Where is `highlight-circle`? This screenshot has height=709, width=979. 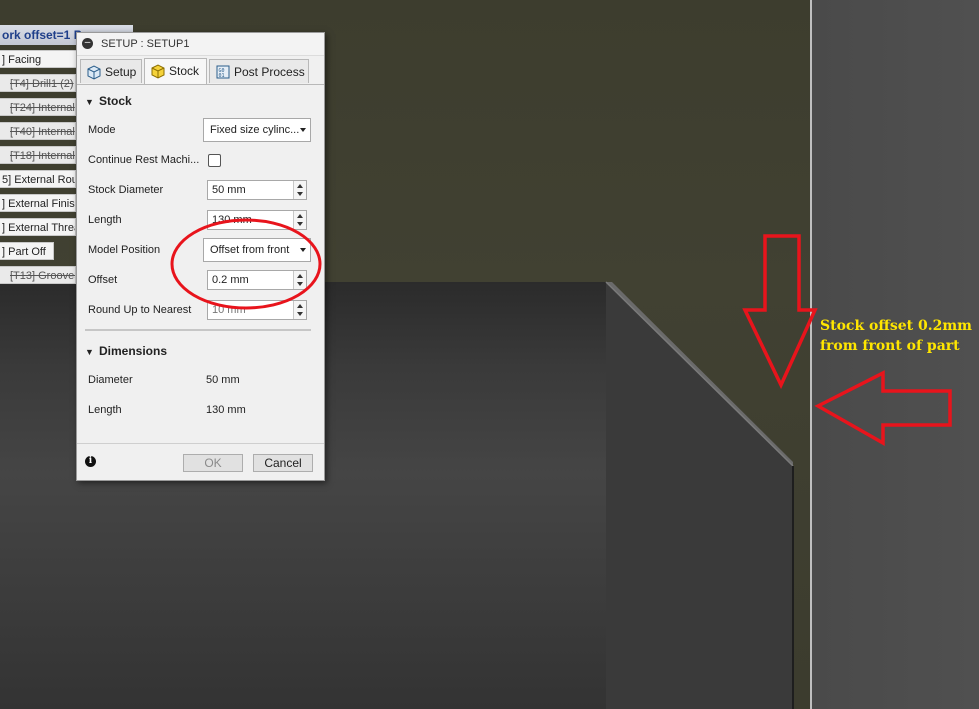
highlight-circle is located at coordinates (246, 264).